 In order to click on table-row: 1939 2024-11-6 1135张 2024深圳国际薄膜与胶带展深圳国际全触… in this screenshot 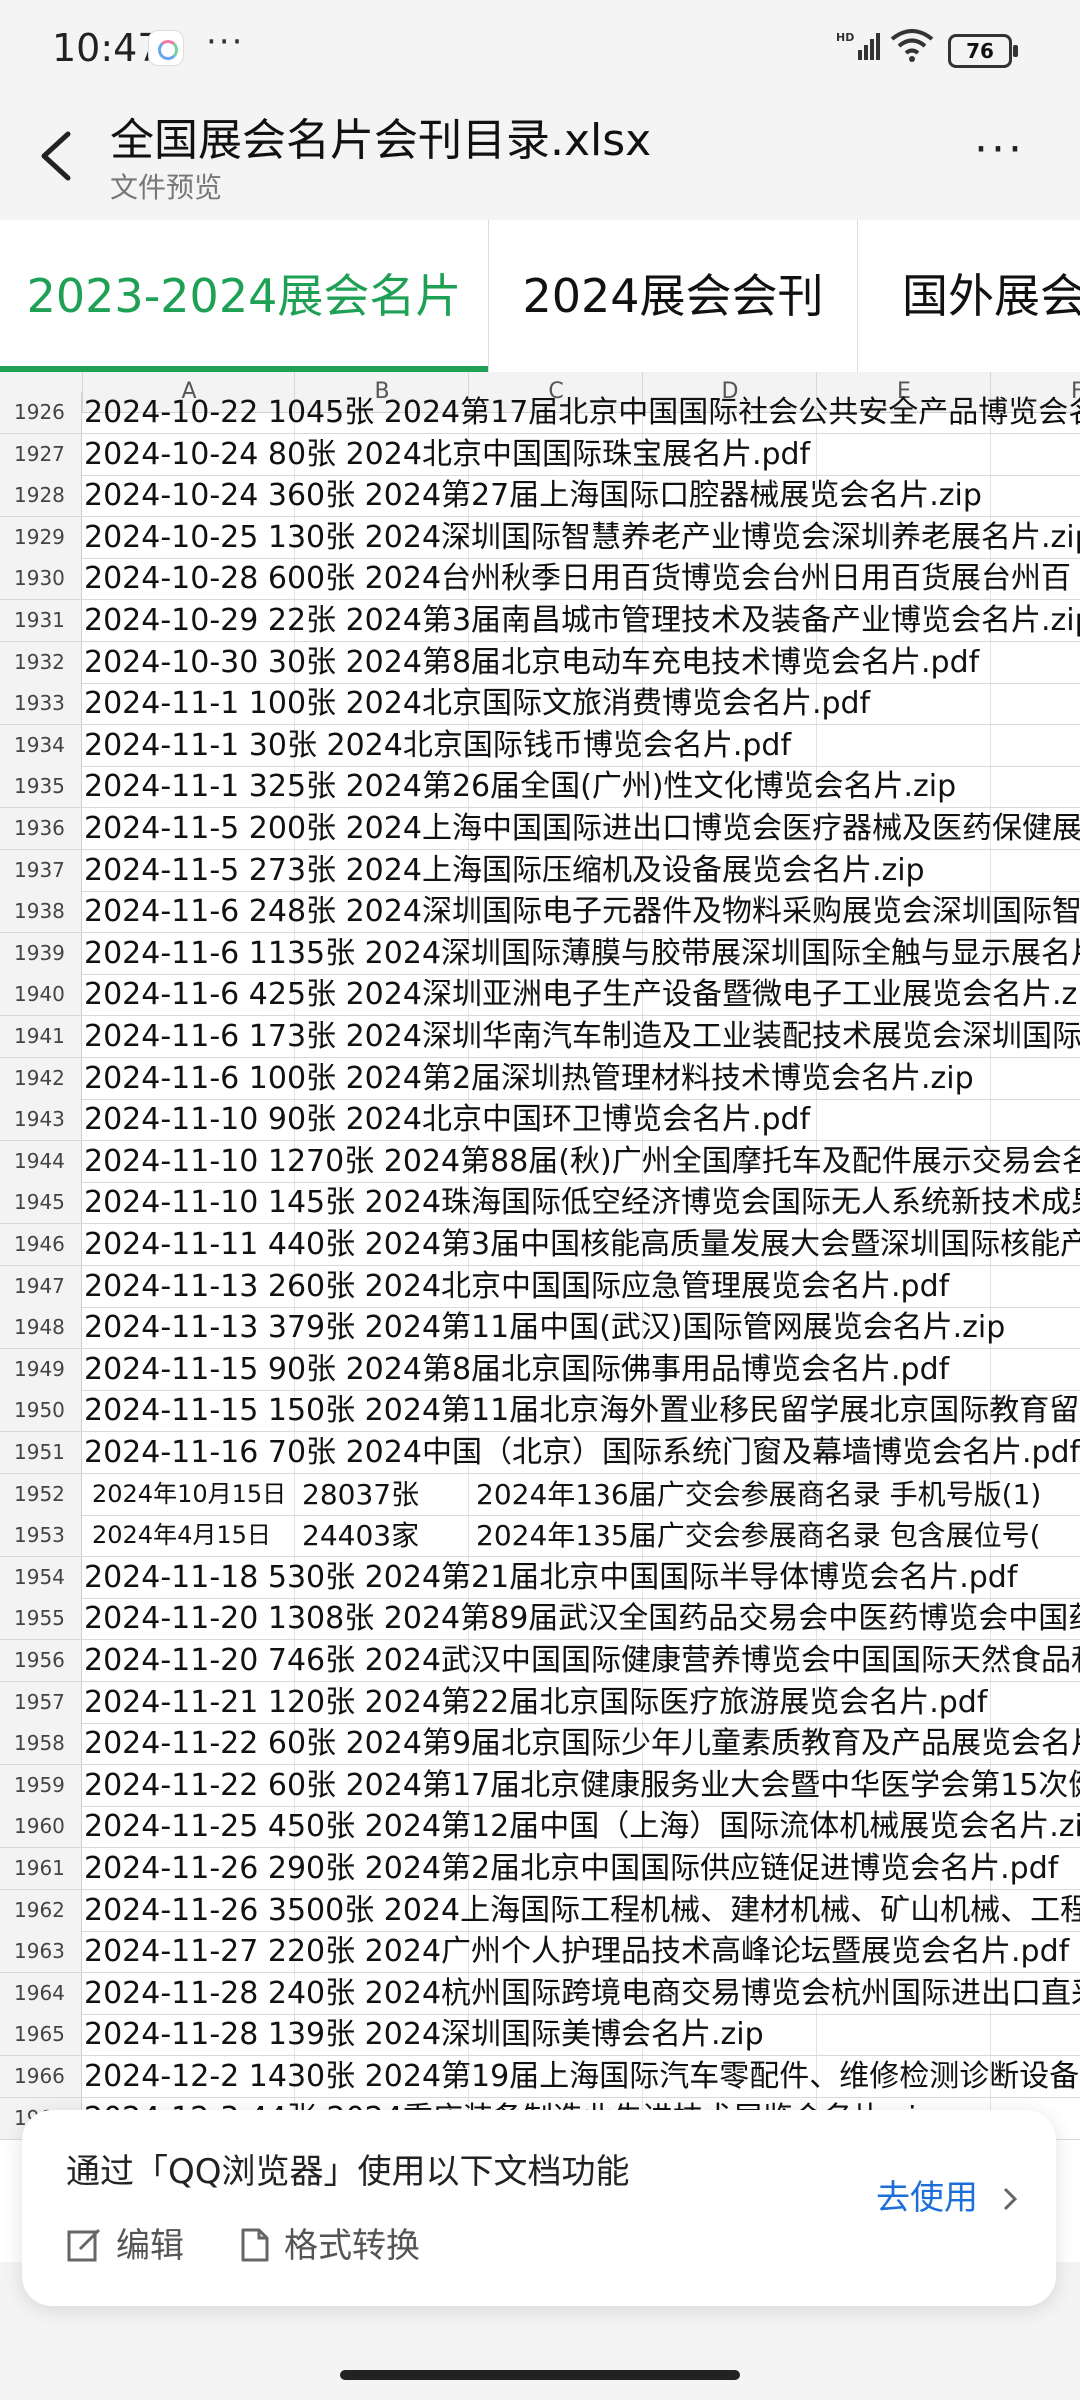, I will do `click(540, 953)`.